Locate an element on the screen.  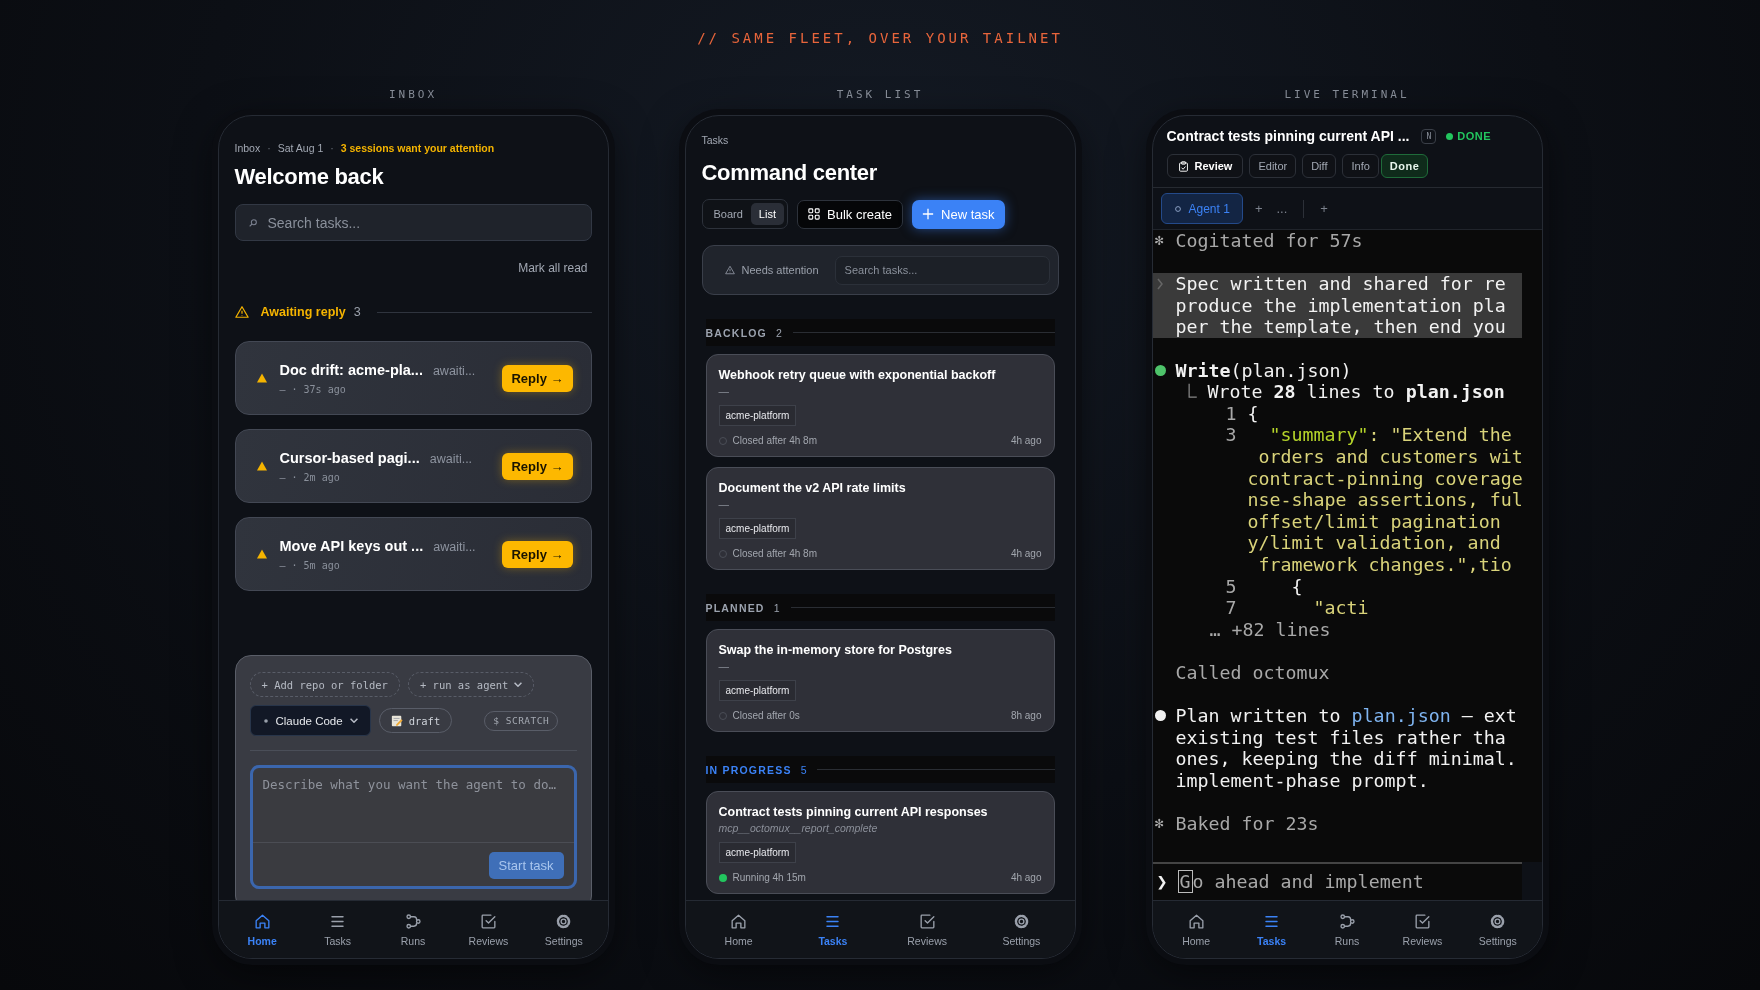
phone-caption: TASK LIST is located at coordinates (880, 94).